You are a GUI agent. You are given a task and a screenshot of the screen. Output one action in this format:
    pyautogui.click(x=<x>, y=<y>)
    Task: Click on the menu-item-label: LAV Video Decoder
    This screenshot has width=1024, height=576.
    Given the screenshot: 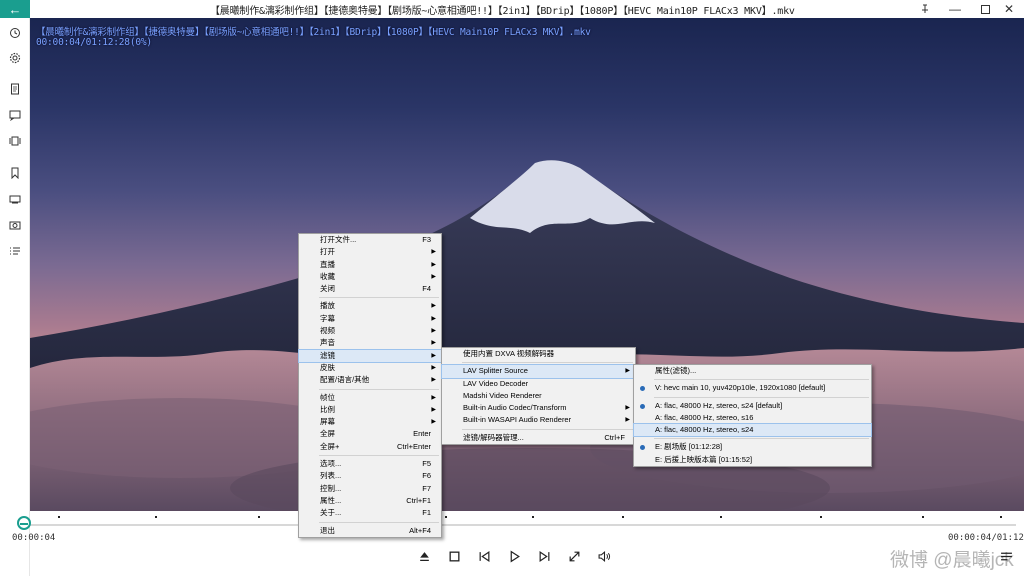 What is the action you would take?
    pyautogui.click(x=496, y=383)
    